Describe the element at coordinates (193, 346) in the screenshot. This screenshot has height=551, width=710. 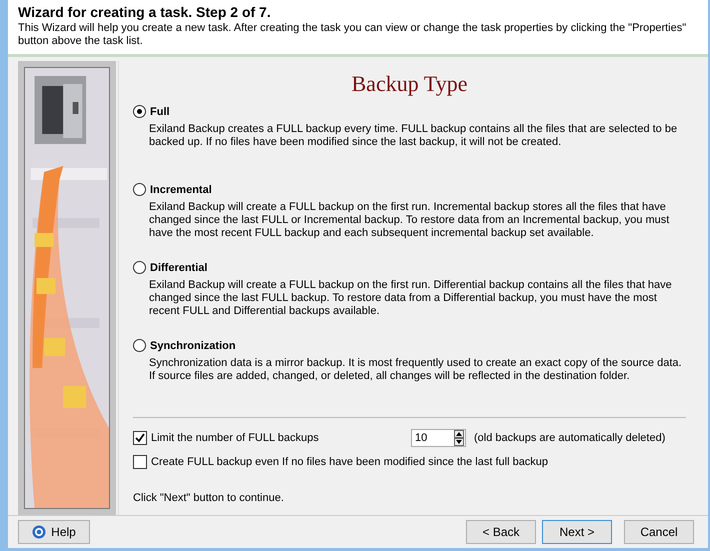
I see `radio-label: Synchronization` at that location.